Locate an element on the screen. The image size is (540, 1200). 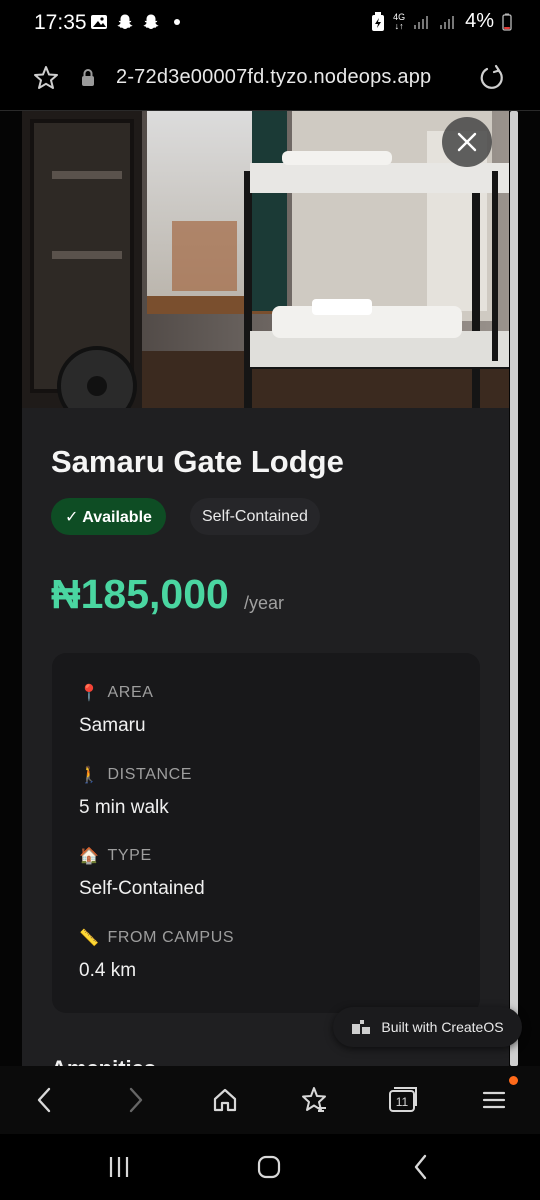
tabs-button: 11 is located at coordinates (403, 1100).